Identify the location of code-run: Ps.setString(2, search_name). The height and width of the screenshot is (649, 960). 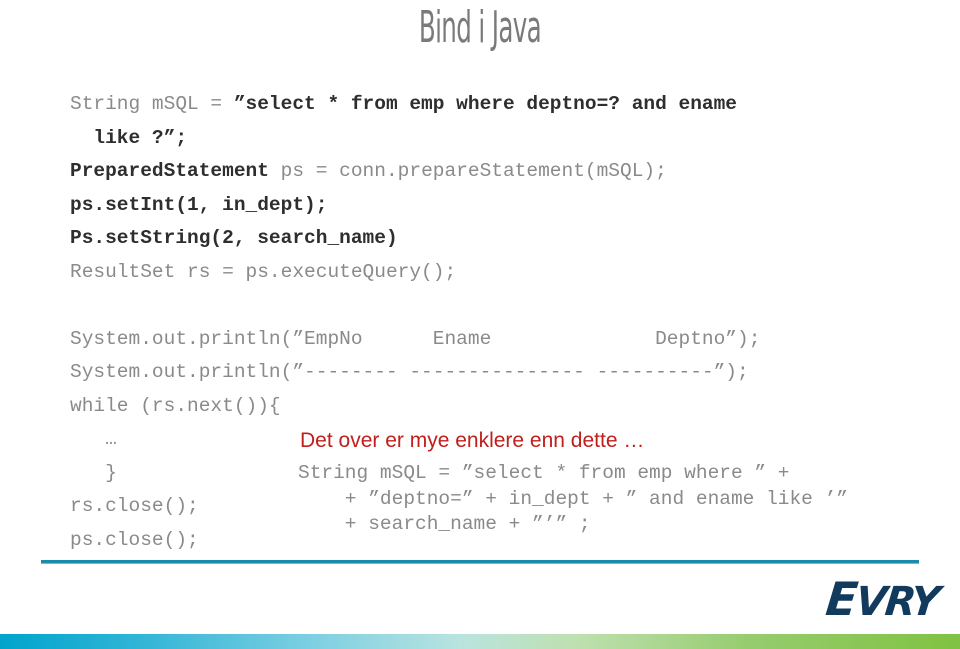
(234, 238).